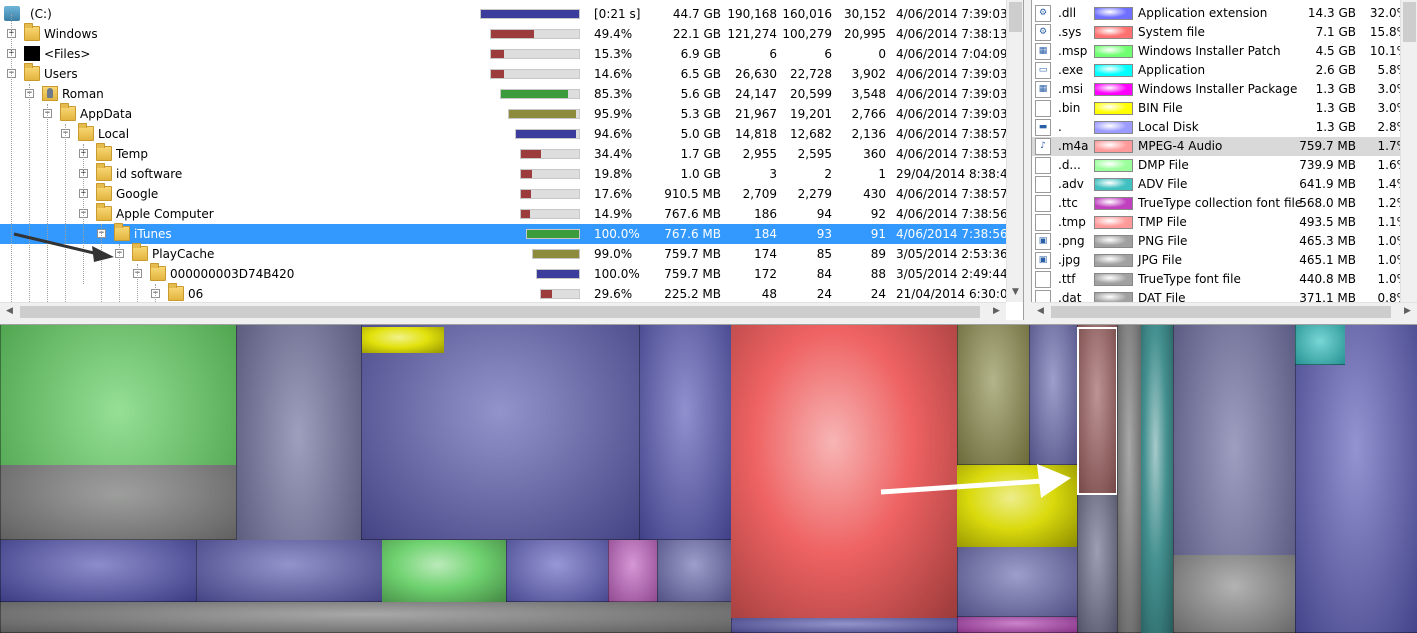 Image resolution: width=1417 pixels, height=633 pixels. I want to click on file-type-icon: ▦, so click(1043, 89).